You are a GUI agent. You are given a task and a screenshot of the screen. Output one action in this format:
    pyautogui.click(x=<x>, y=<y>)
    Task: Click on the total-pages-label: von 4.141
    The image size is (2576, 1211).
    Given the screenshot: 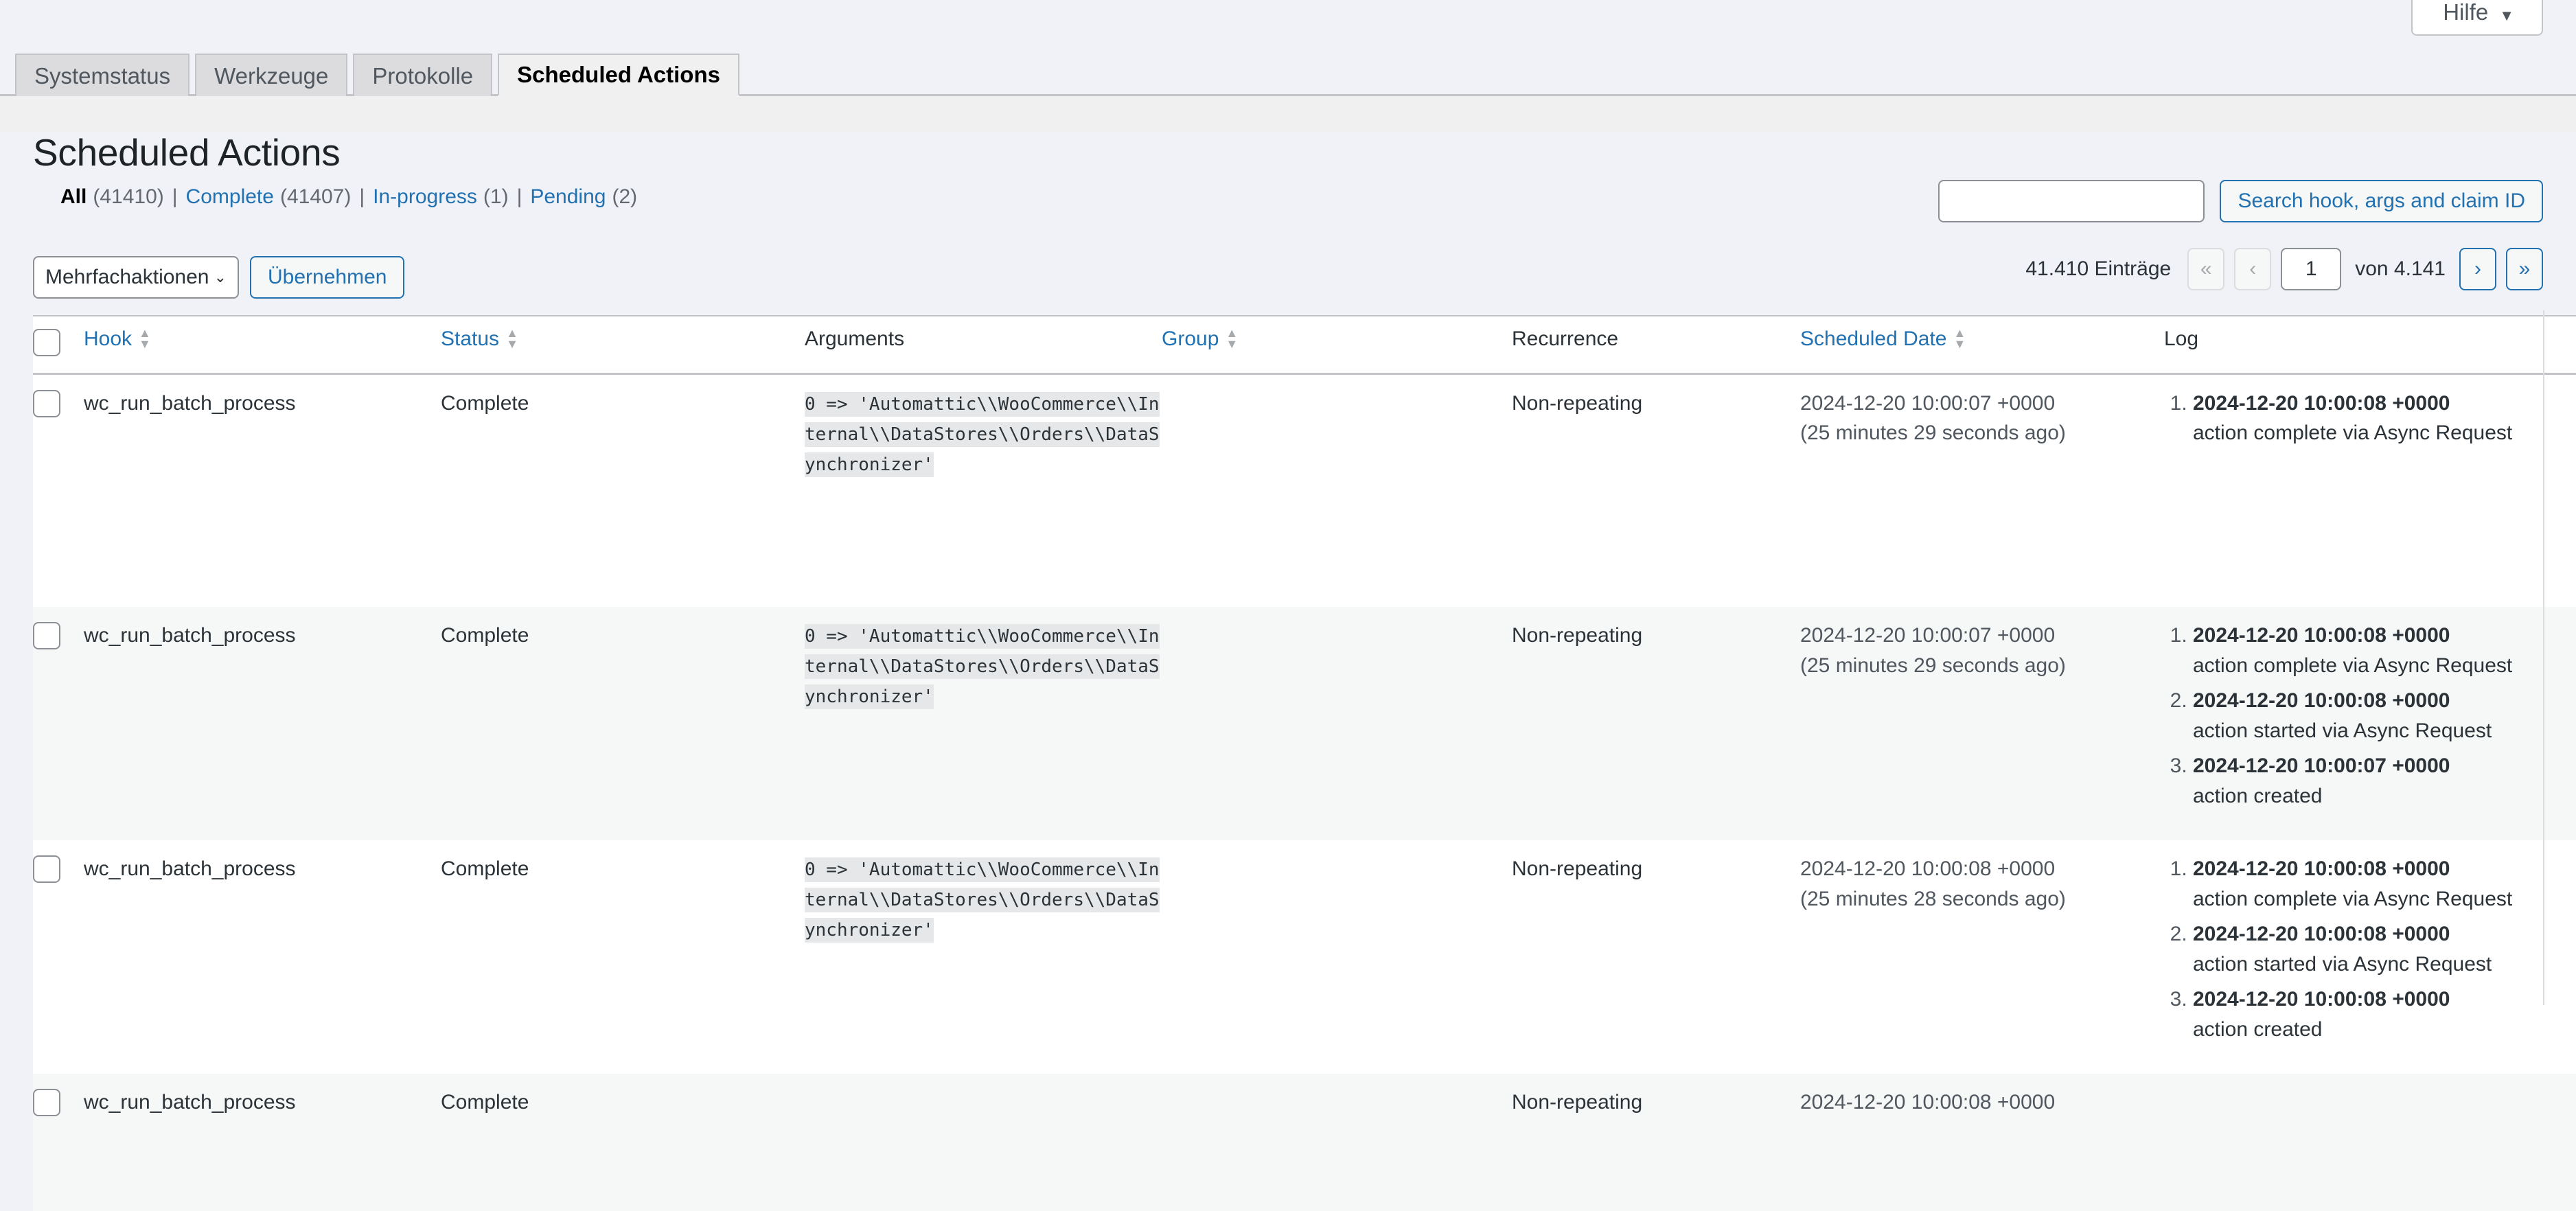 What is the action you would take?
    pyautogui.click(x=2400, y=269)
    